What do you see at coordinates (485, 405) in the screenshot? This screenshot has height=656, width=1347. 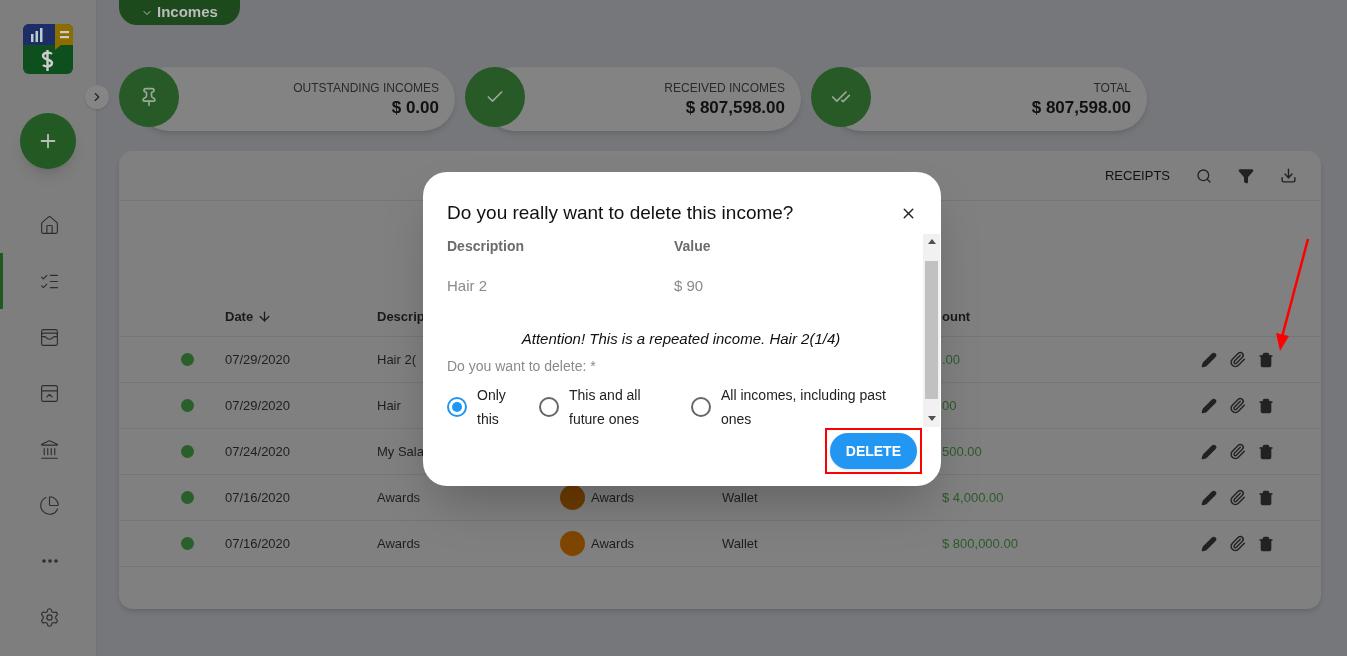 I see `radio-option: Only this` at bounding box center [485, 405].